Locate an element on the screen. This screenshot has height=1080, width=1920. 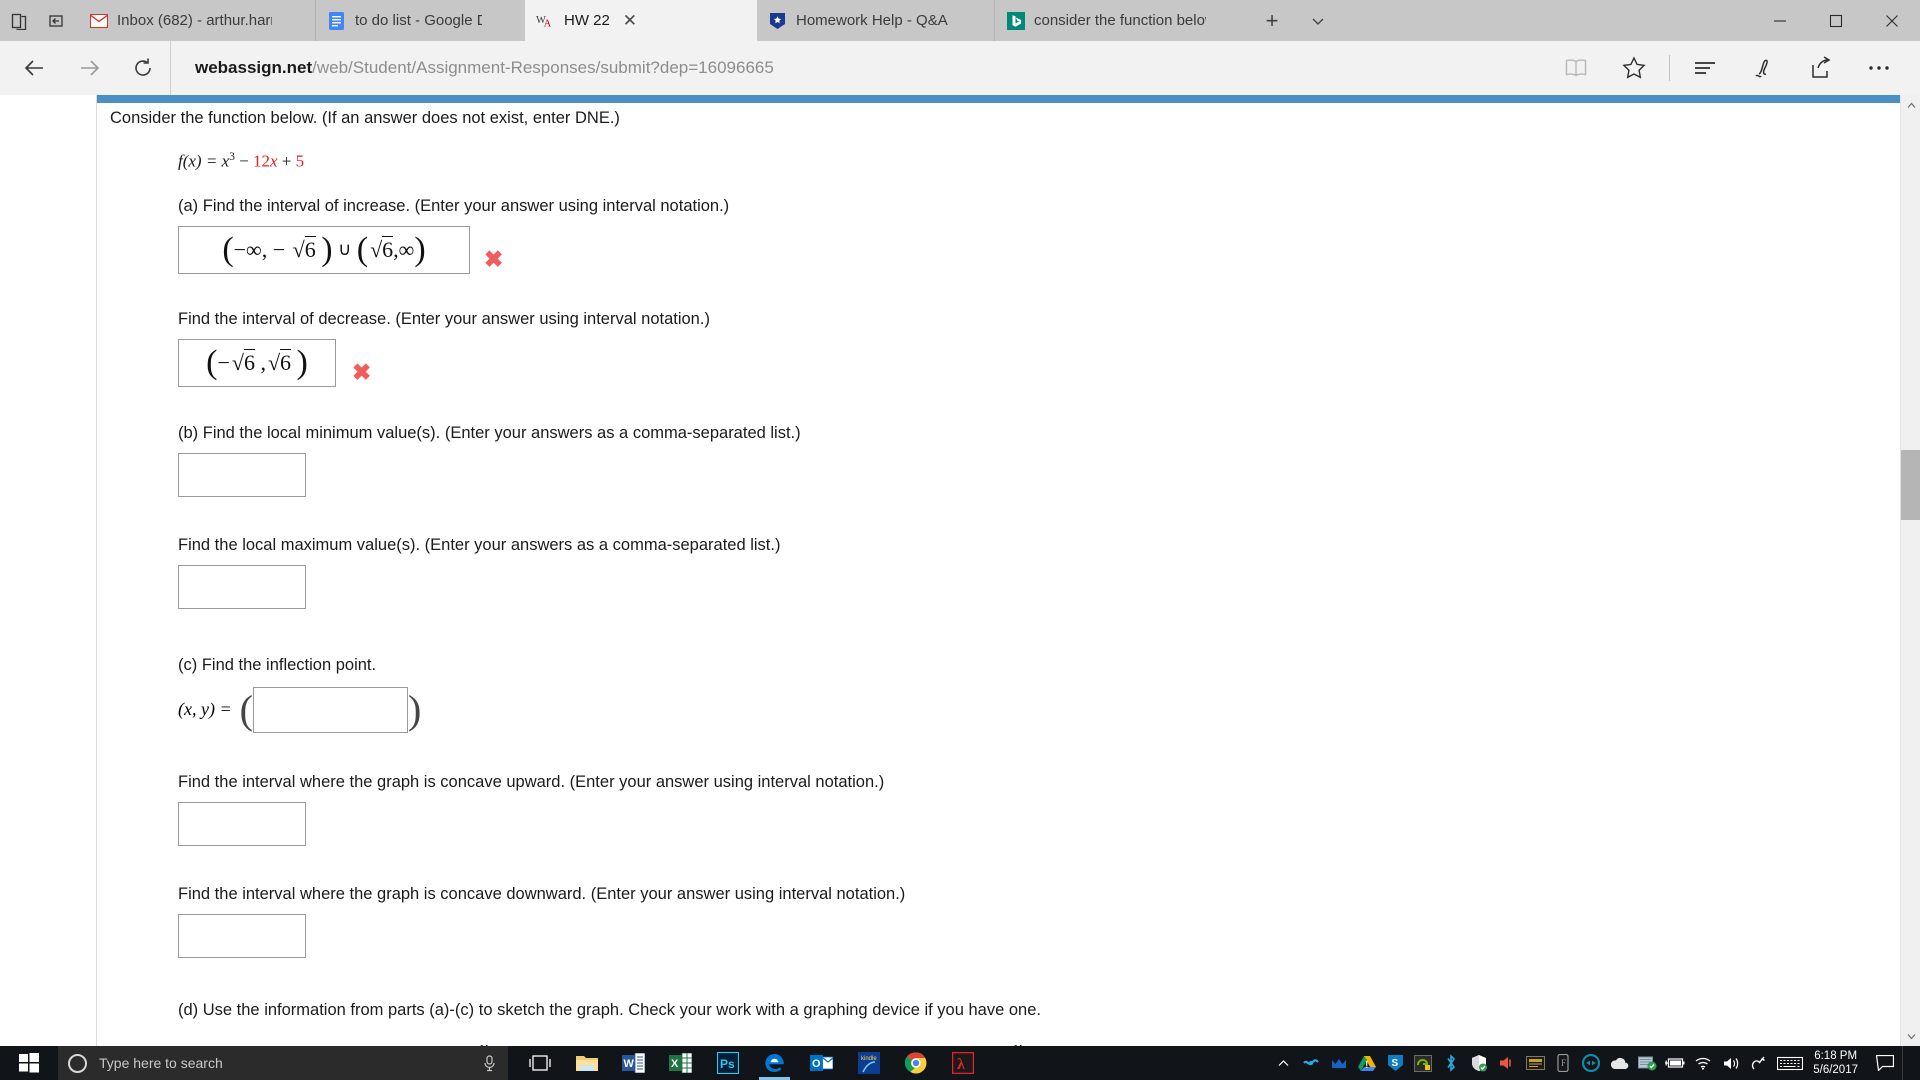
answer-row-local-minimum is located at coordinates (1025, 474).